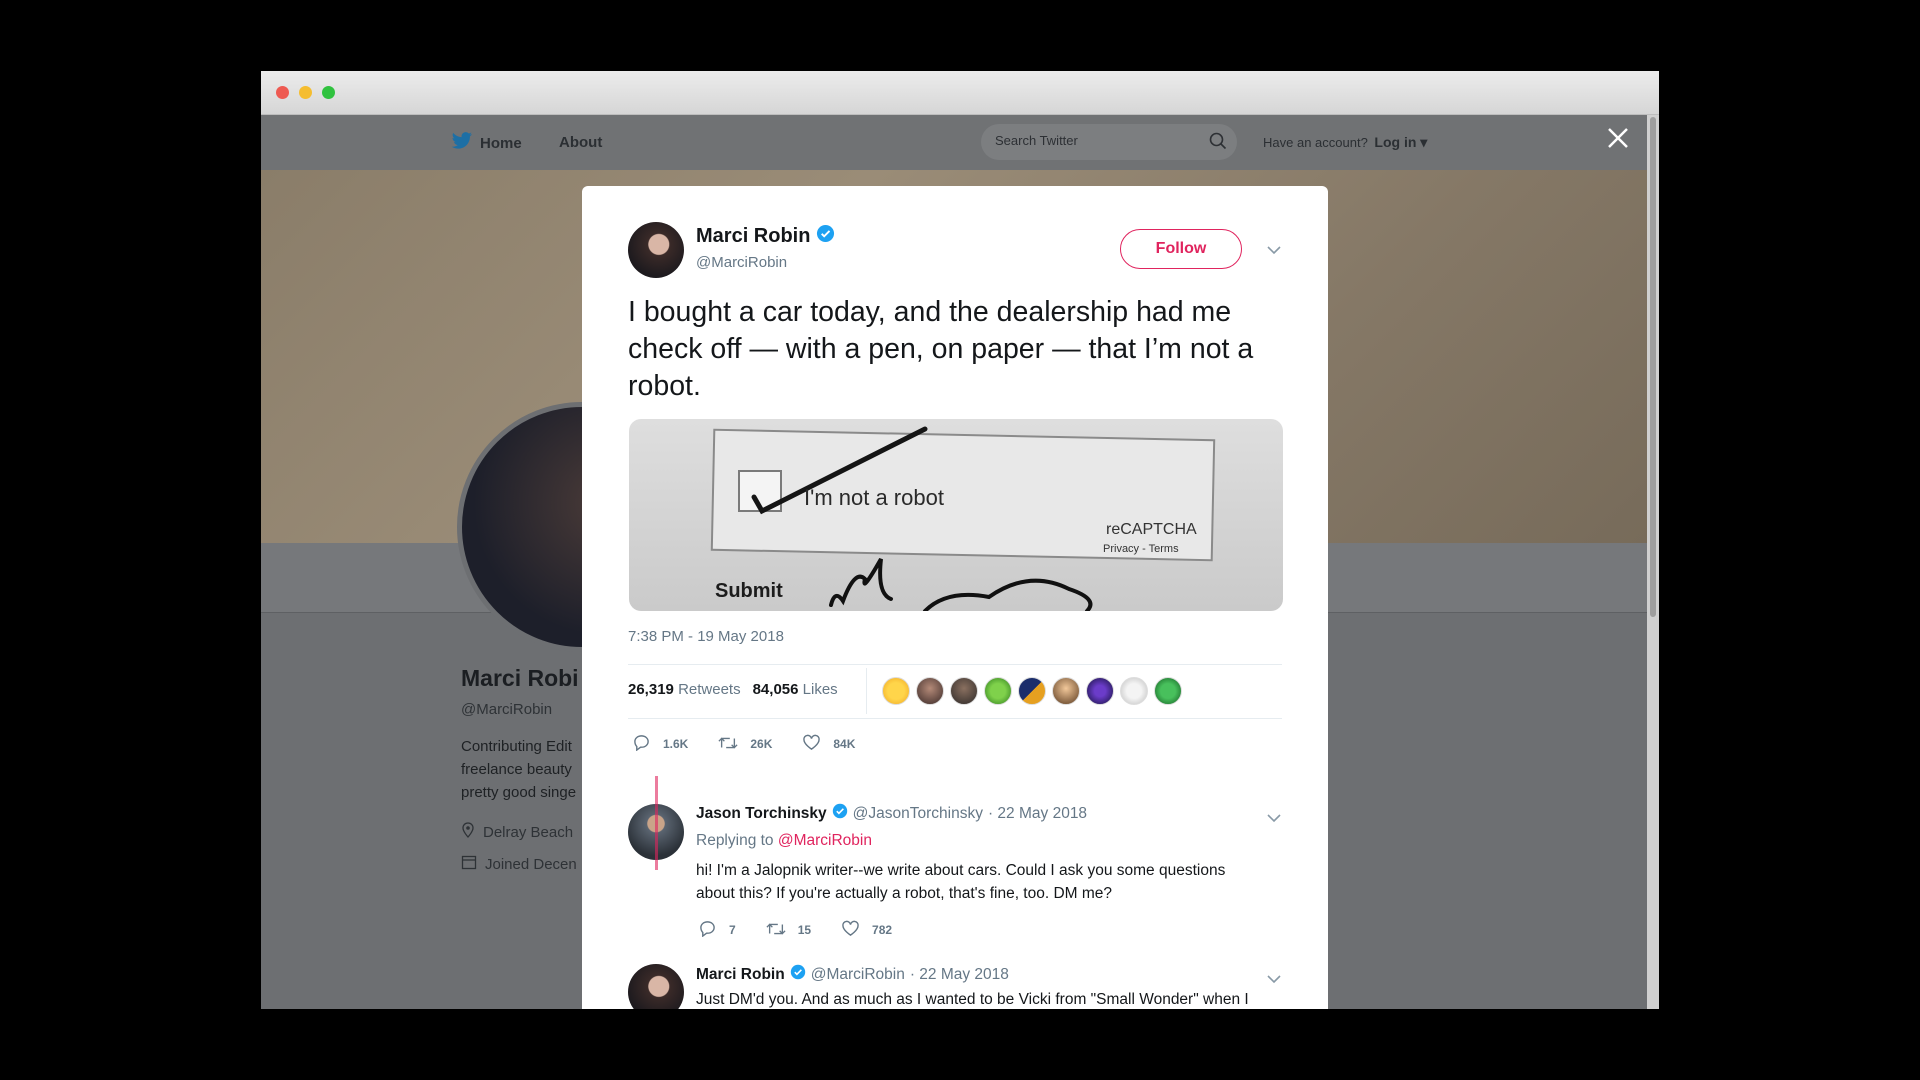 The height and width of the screenshot is (1080, 1920). I want to click on author-handle: @MarciRobin, so click(741, 262).